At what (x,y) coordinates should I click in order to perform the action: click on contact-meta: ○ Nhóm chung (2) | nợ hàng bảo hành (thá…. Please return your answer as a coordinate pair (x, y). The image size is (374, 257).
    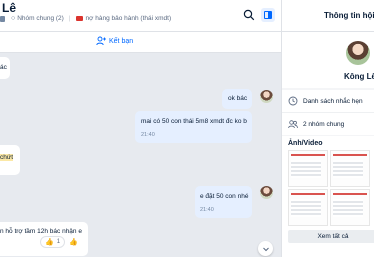
    Looking at the image, I should click on (85, 18).